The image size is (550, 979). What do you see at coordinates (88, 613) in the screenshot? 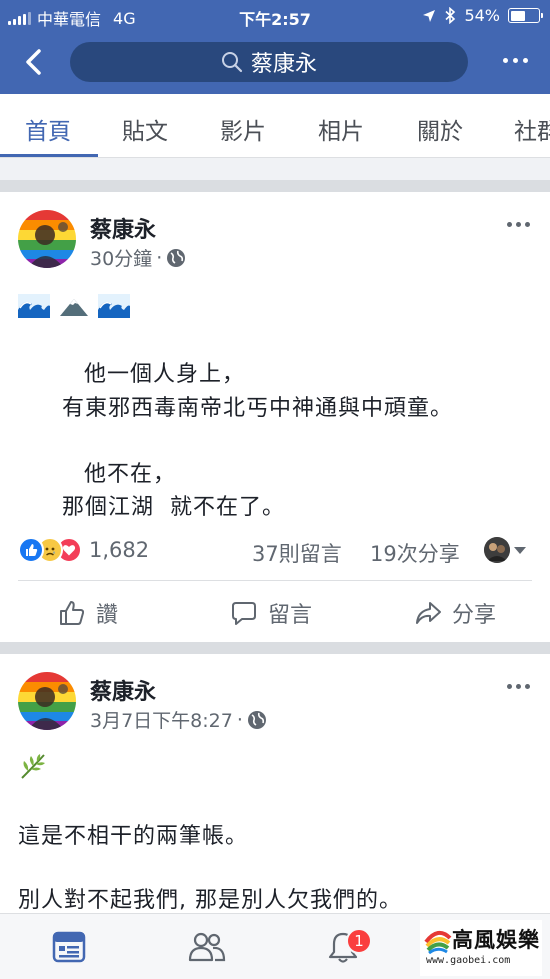
I see `like-button: 讚` at bounding box center [88, 613].